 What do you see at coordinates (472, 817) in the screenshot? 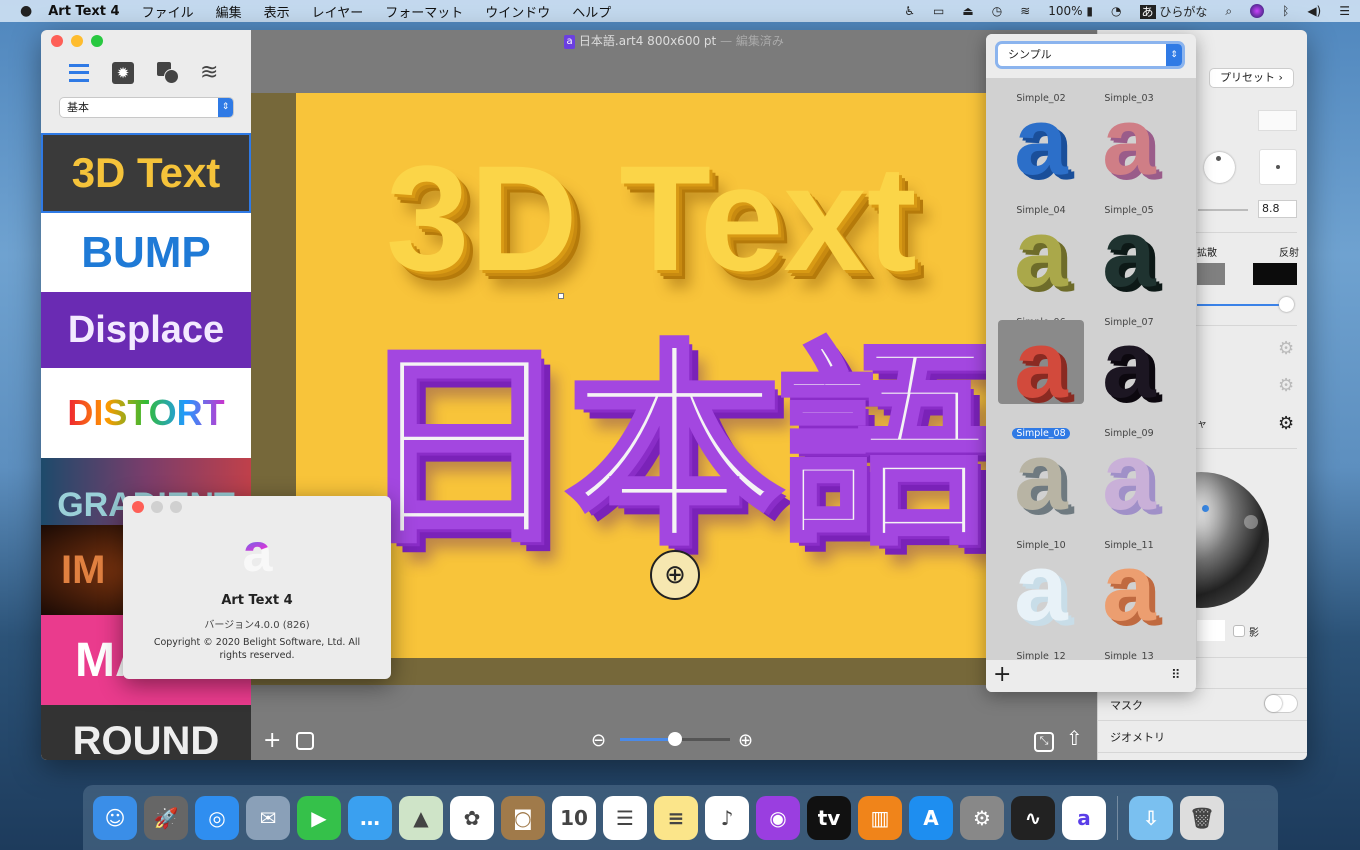
I see `photos-icon: ✿` at bounding box center [472, 817].